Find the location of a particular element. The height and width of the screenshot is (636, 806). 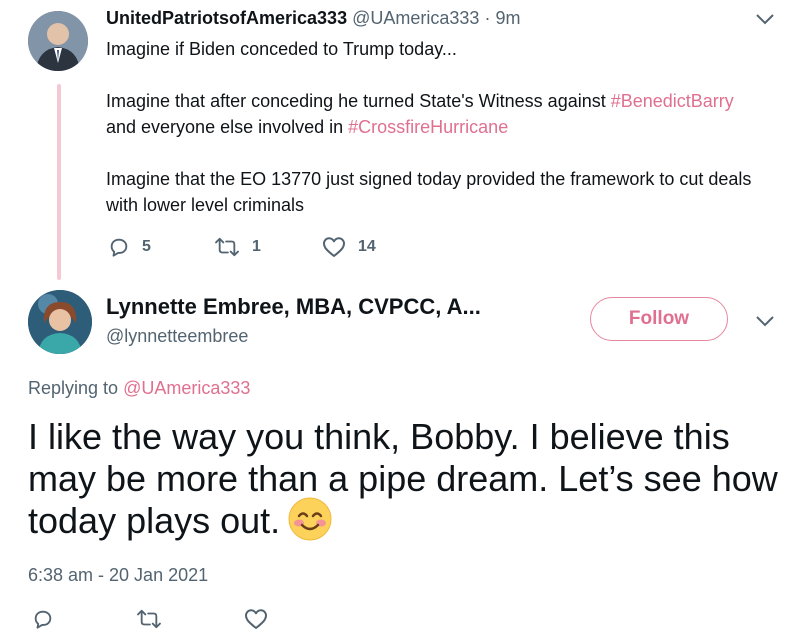

follow-button: Follow is located at coordinates (659, 319).